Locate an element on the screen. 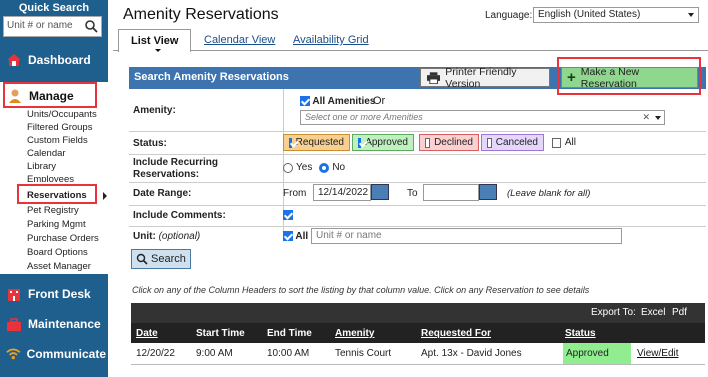 The image size is (708, 377). col-end-time: End Time is located at coordinates (289, 333).